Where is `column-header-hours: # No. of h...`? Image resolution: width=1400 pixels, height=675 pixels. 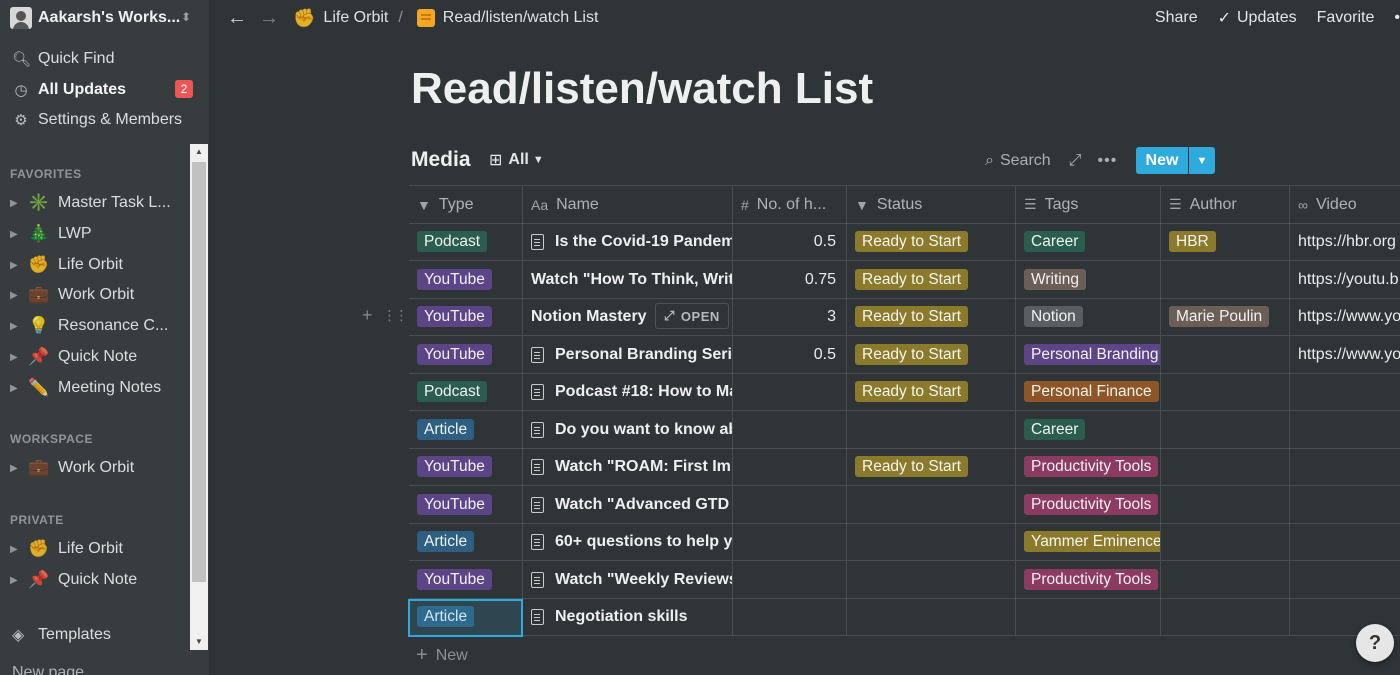
column-header-hours: # No. of h... is located at coordinates (790, 204).